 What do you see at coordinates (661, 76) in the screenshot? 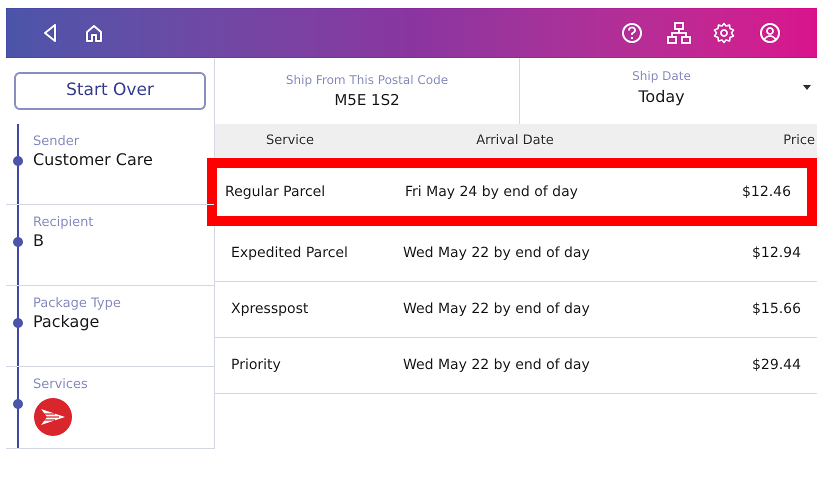
I see `ship-date-label: Ship Date` at bounding box center [661, 76].